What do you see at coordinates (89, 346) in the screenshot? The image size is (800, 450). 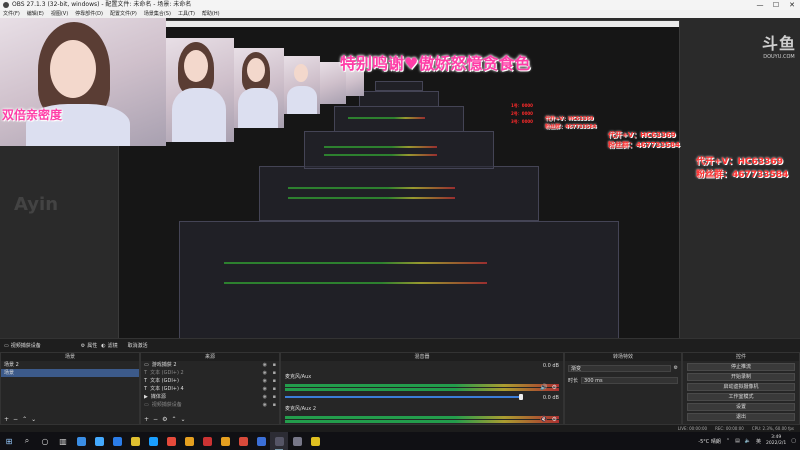 I see `properties-button: ⚙ 属性` at bounding box center [89, 346].